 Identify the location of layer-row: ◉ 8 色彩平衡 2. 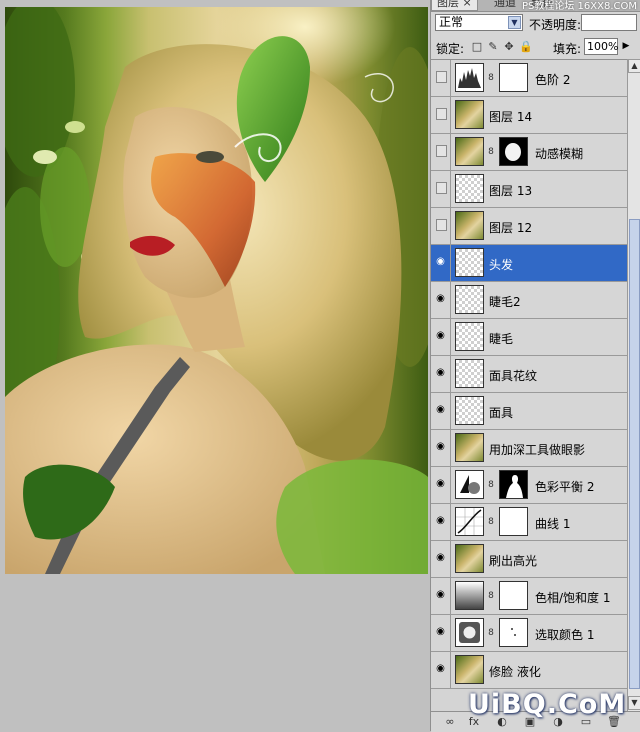
(529, 485).